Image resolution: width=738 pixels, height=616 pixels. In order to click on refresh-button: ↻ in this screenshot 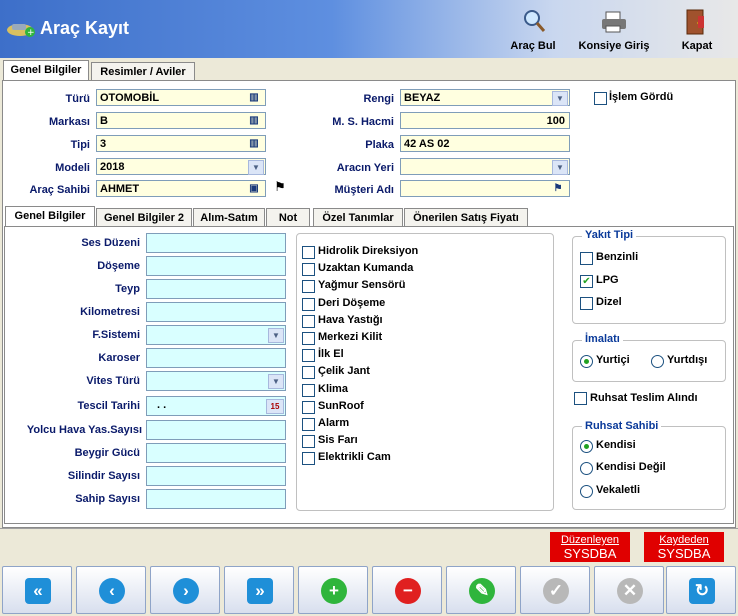, I will do `click(701, 590)`.